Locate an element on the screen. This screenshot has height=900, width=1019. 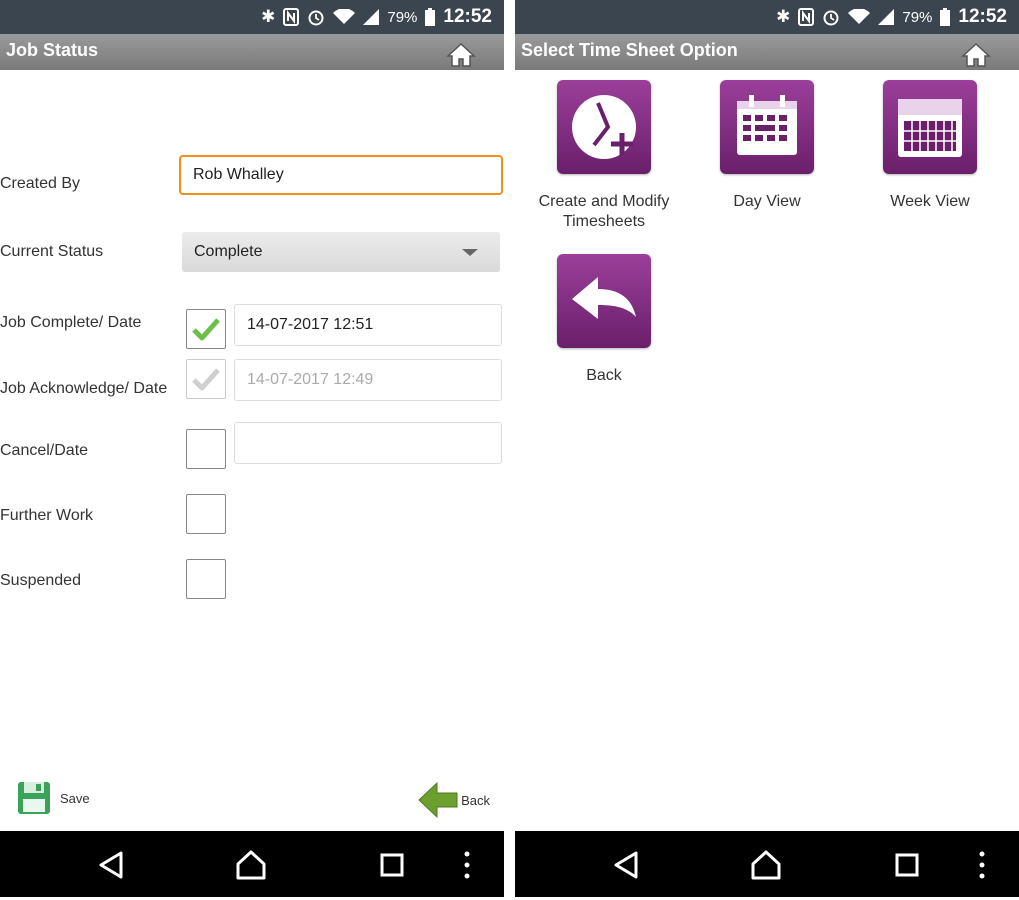
clock-plus-icon is located at coordinates (604, 127).